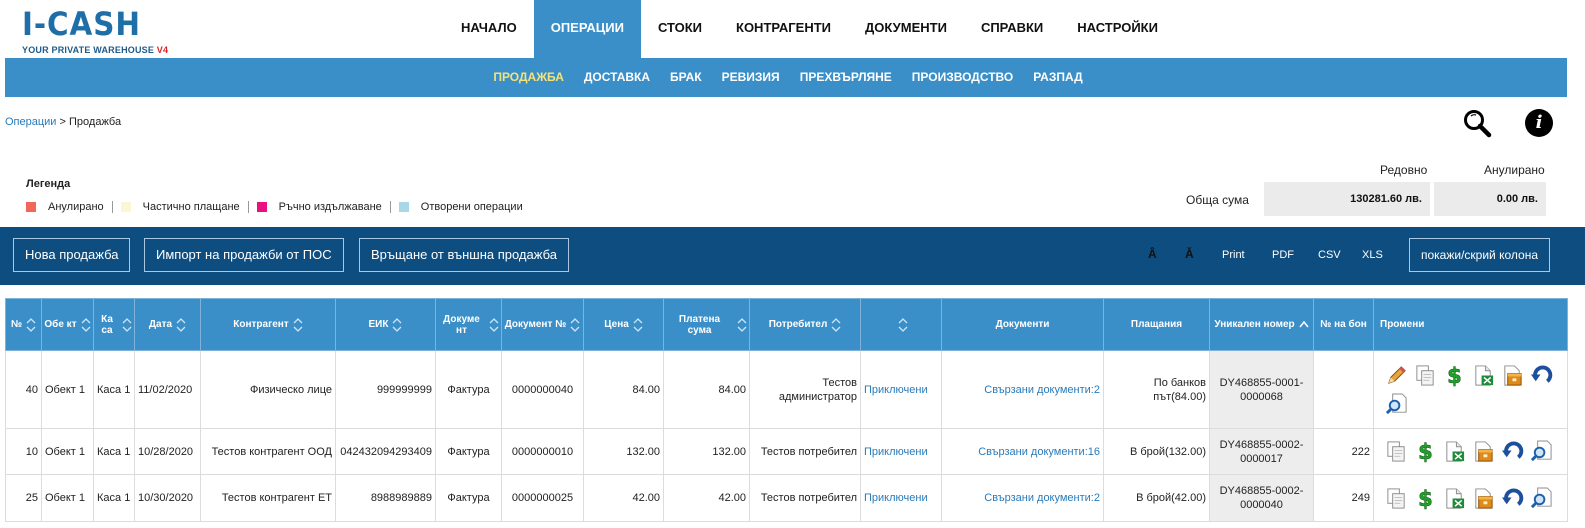 This screenshot has width=1585, height=528. I want to click on nav-home: НАЧАЛО, so click(489, 29).